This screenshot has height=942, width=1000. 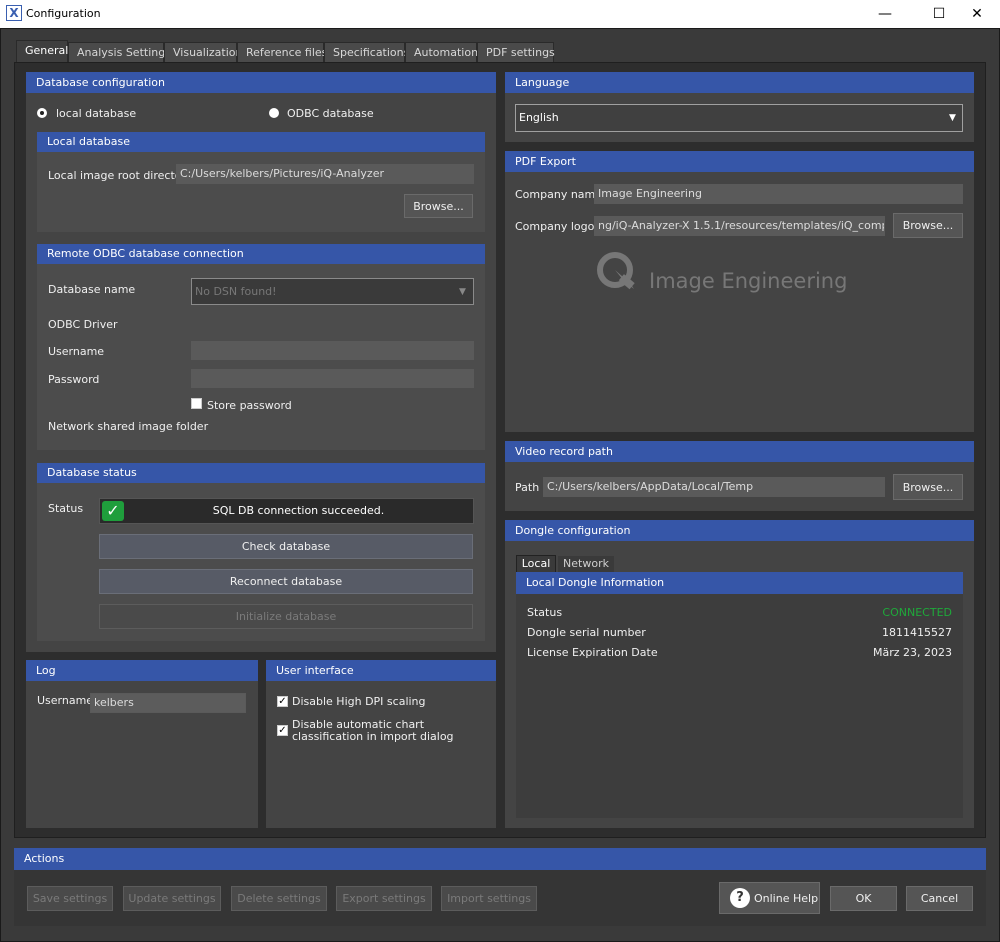 What do you see at coordinates (739, 82) in the screenshot?
I see `group-title: Language` at bounding box center [739, 82].